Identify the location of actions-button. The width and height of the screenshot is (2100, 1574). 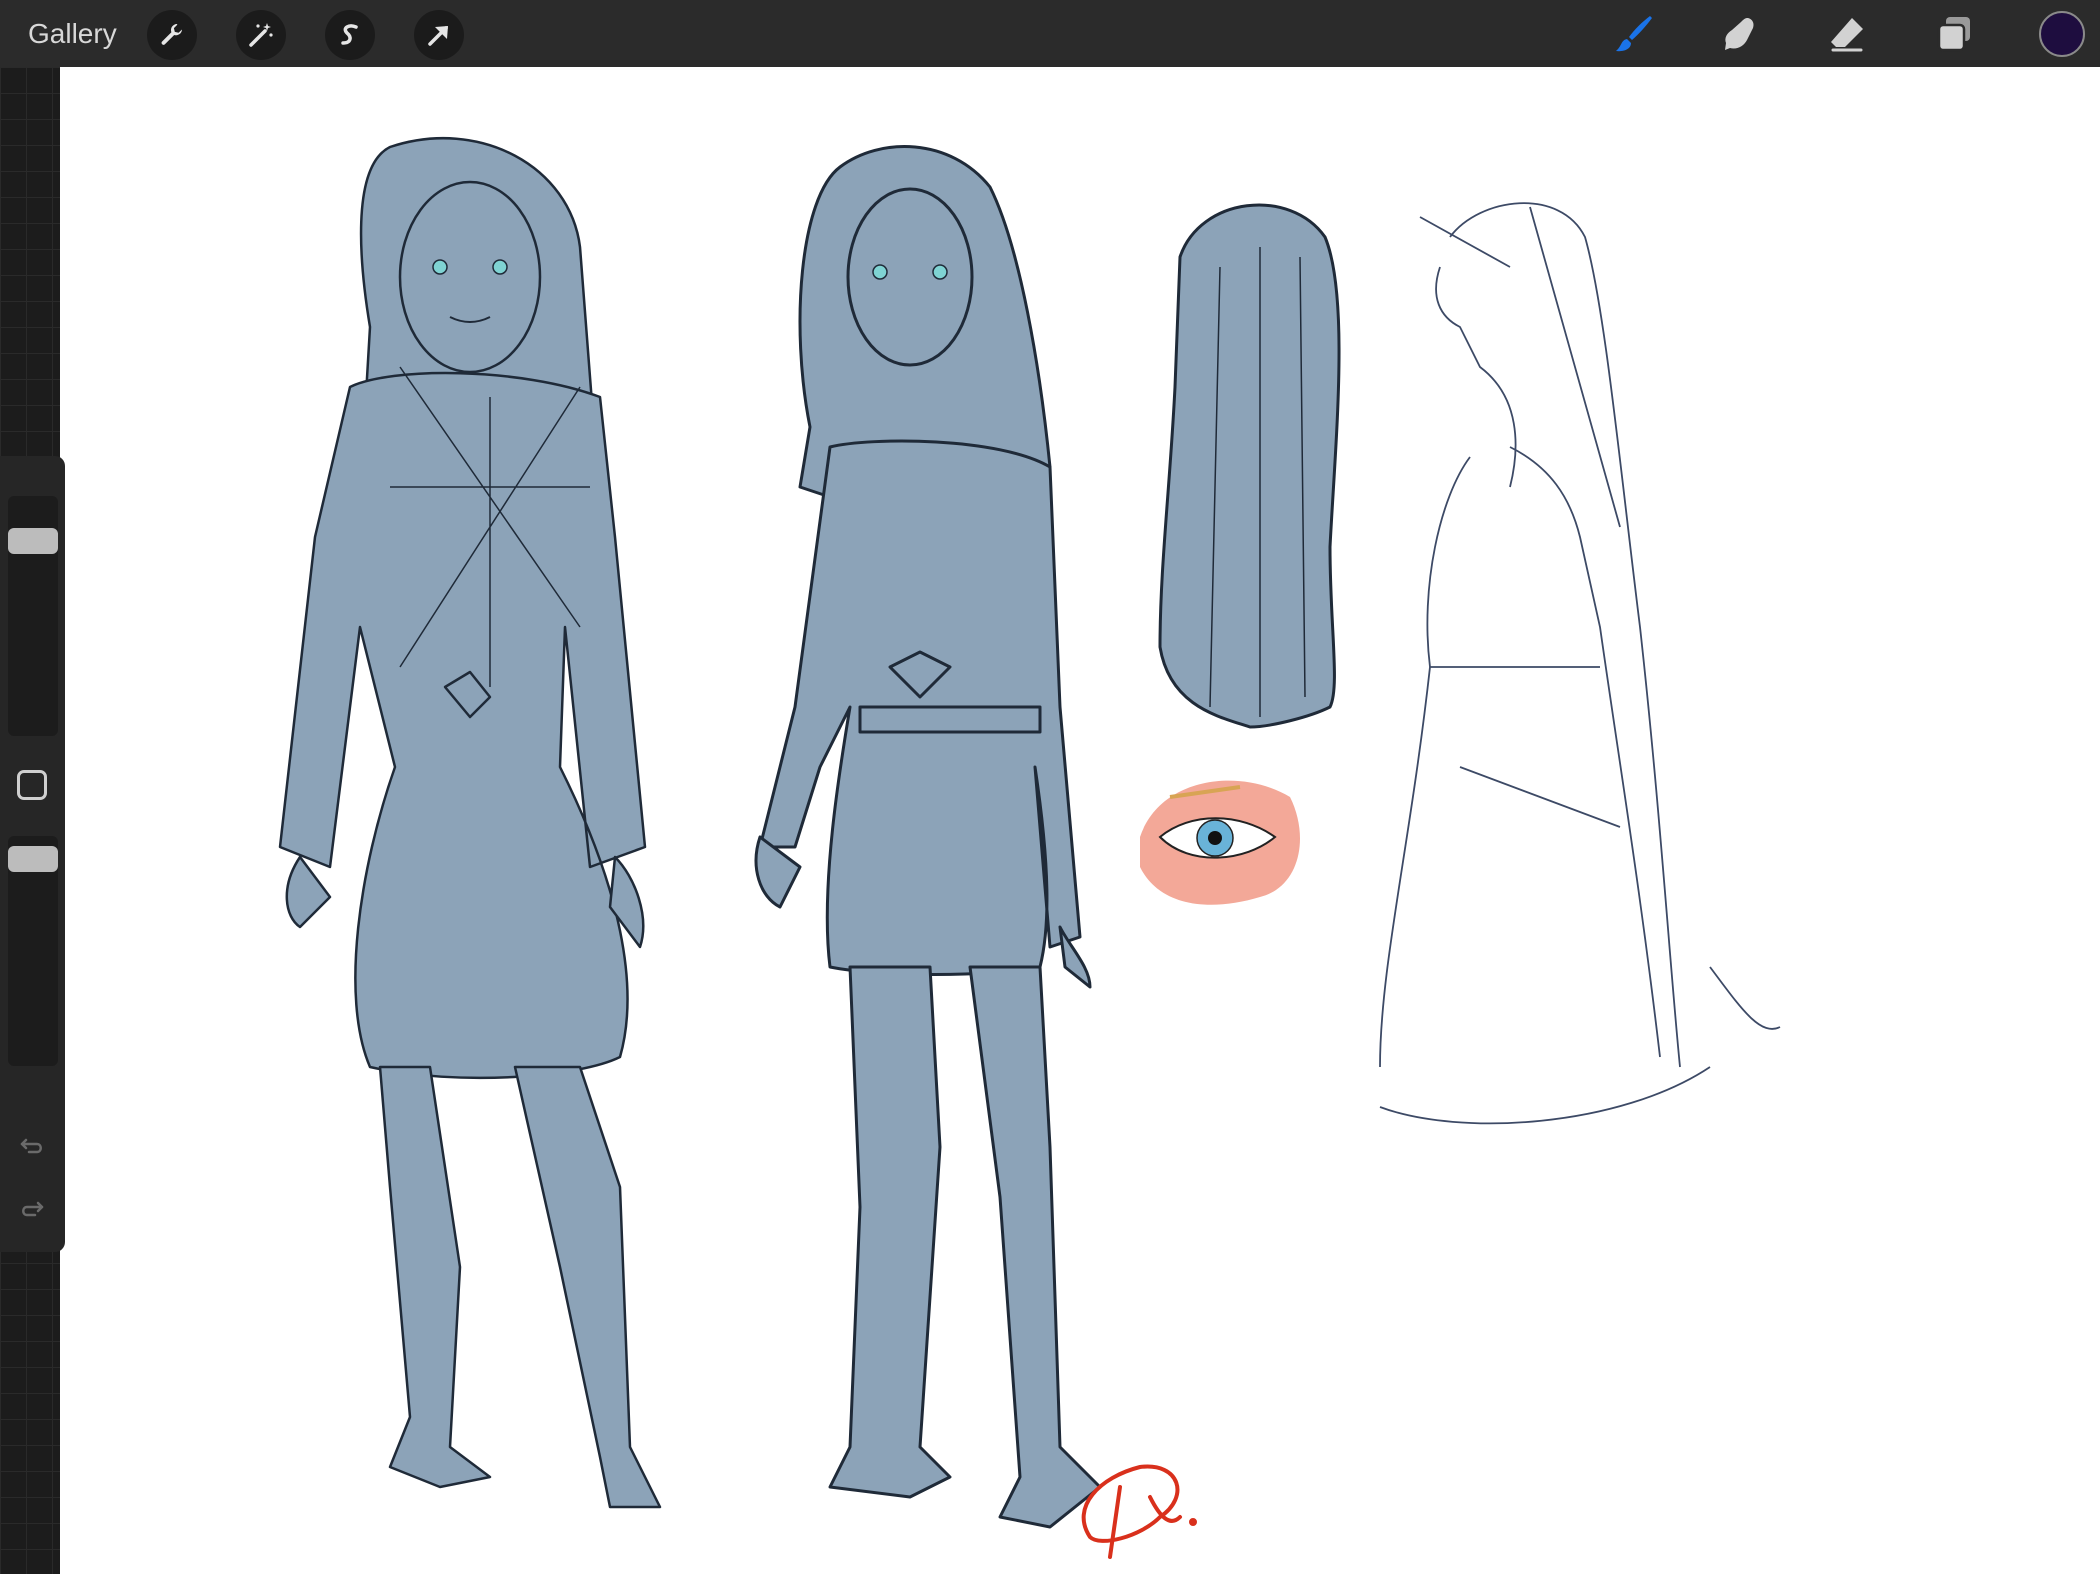
(172, 35).